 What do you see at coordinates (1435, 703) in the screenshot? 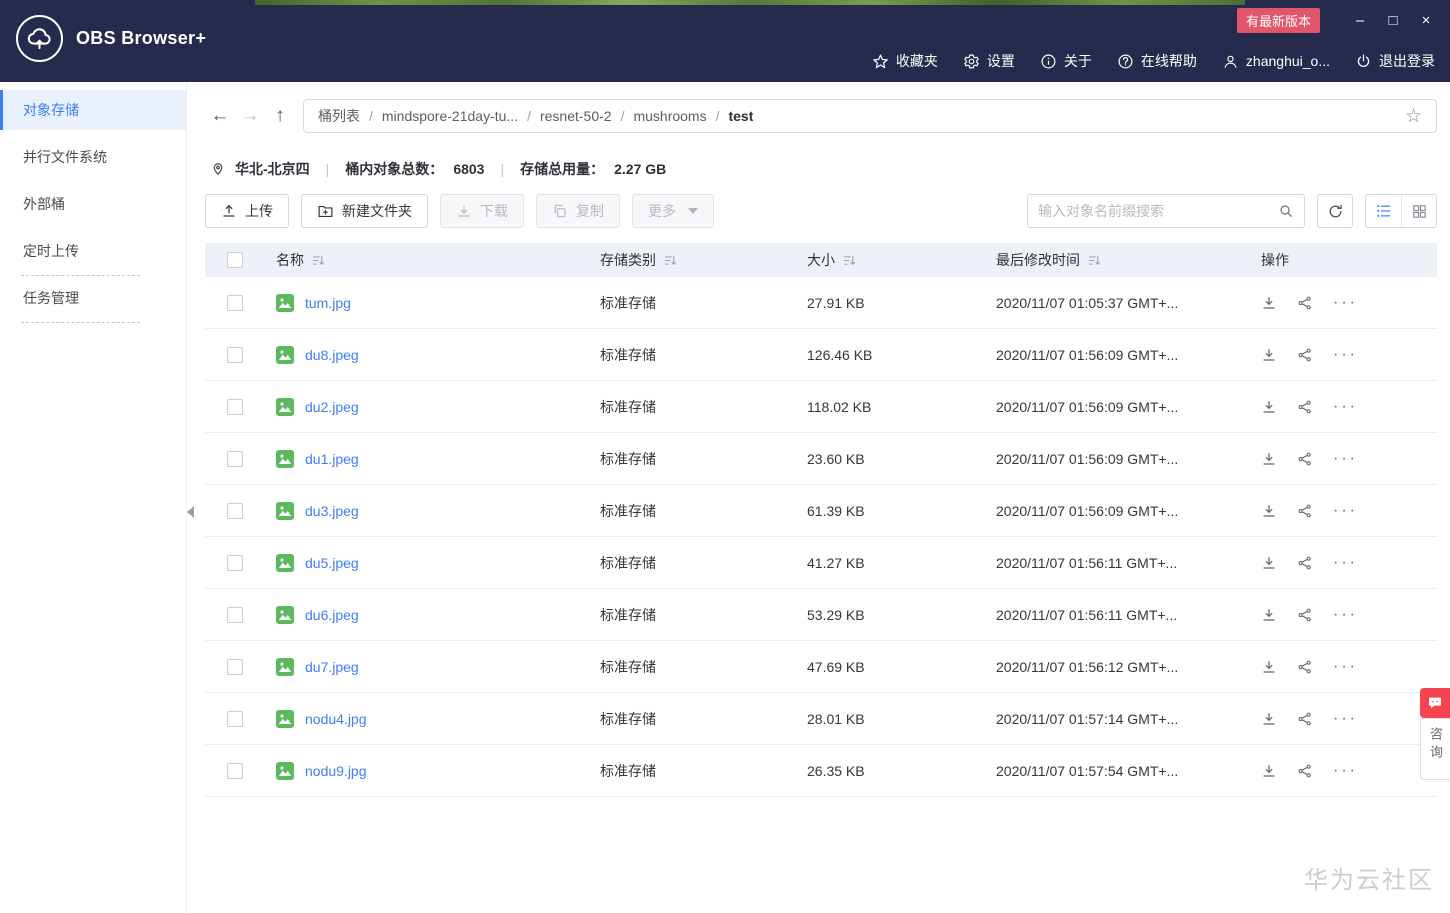
I see `chat-bubble-icon` at bounding box center [1435, 703].